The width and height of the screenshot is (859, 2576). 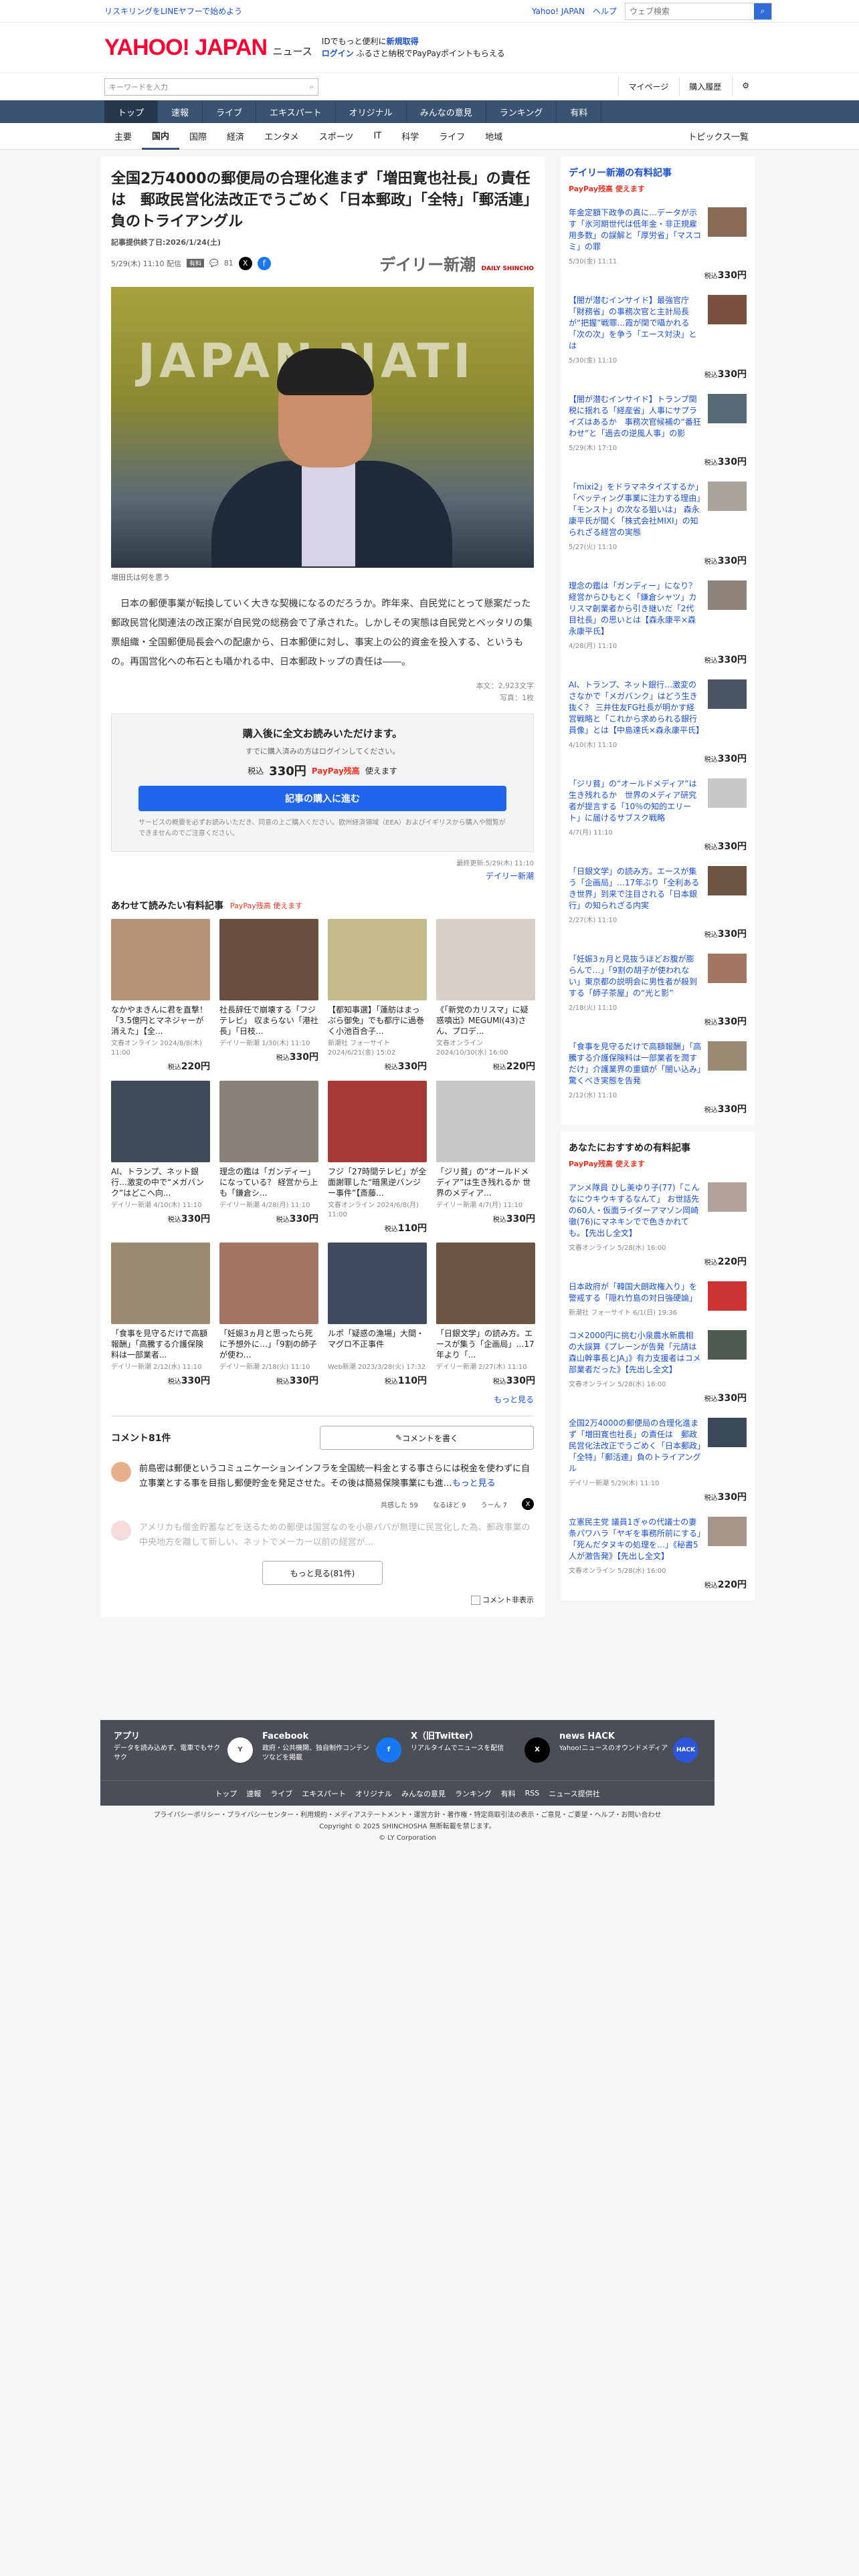 What do you see at coordinates (322, 799) in the screenshot?
I see `purchase-button: 記事の購入に進む` at bounding box center [322, 799].